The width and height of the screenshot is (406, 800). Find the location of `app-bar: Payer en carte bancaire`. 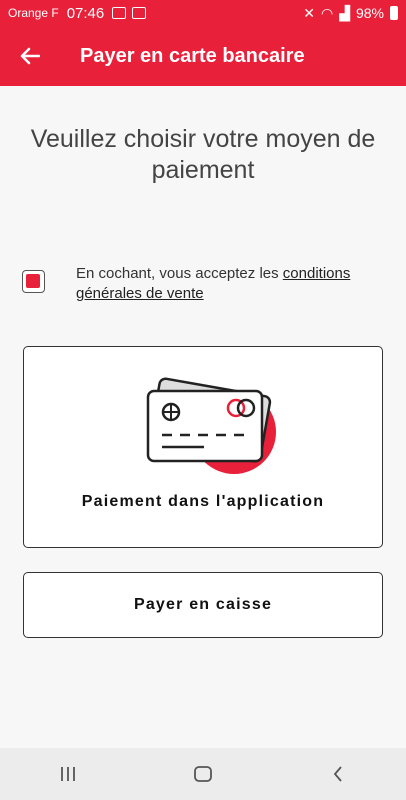

app-bar: Payer en carte bancaire is located at coordinates (203, 56).